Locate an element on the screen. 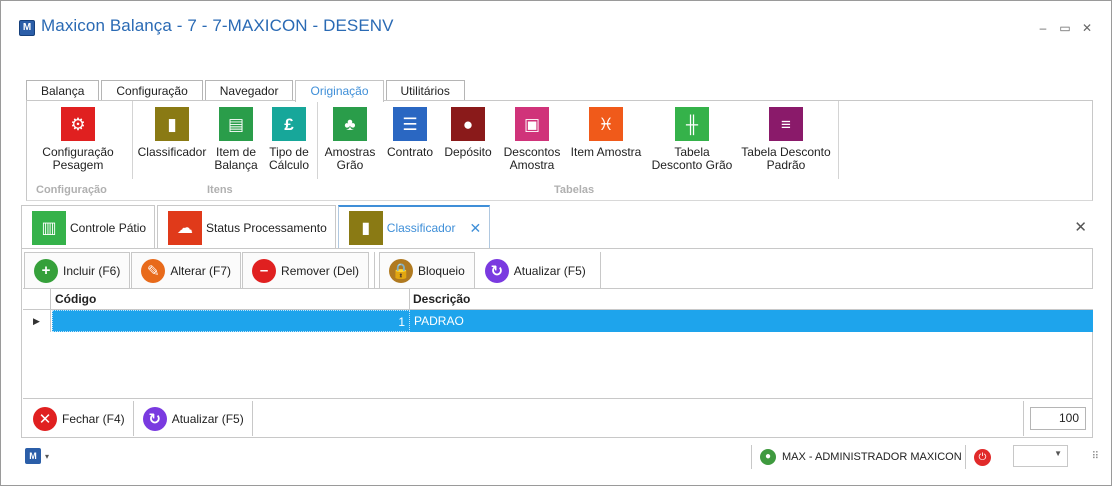 This screenshot has height=486, width=1112. user-icon: ● is located at coordinates (768, 457).